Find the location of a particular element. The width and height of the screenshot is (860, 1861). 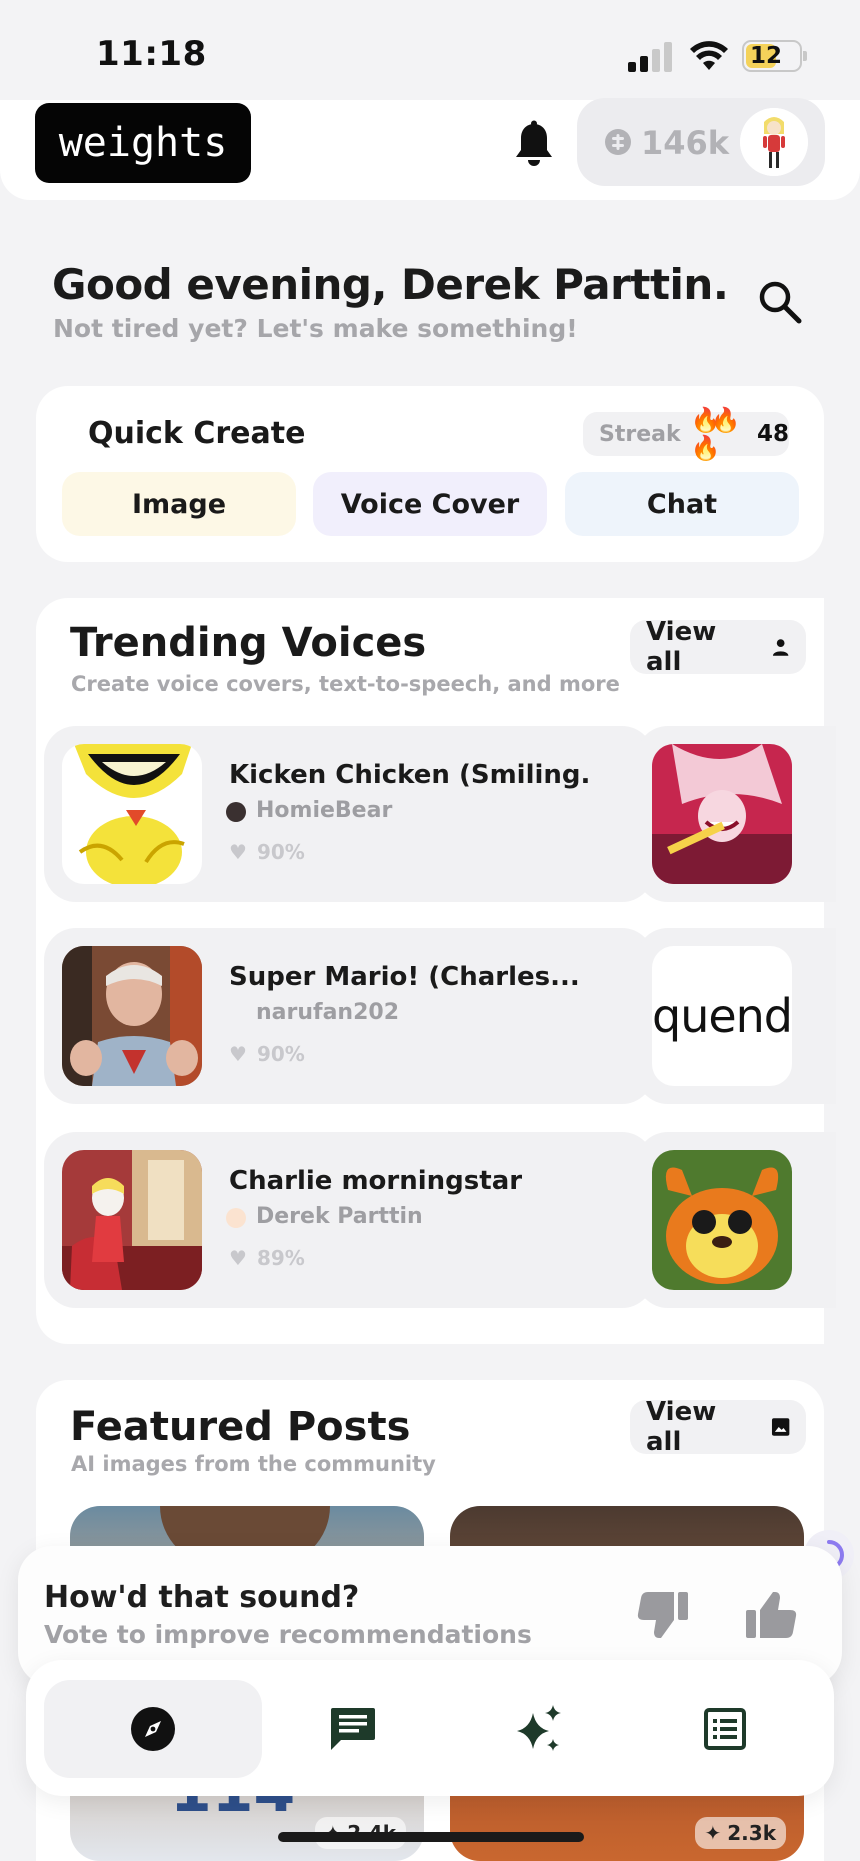

peek-logo-text: quend is located at coordinates (722, 1016).